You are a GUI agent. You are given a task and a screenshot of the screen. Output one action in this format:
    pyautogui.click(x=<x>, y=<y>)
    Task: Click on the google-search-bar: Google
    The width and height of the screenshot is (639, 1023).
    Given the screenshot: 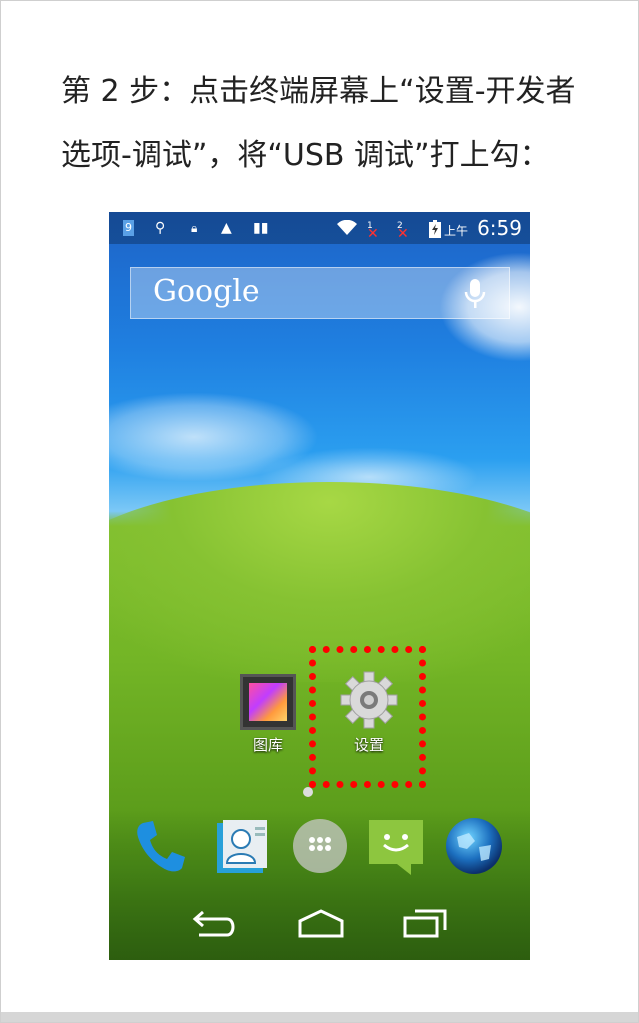 What is the action you would take?
    pyautogui.click(x=320, y=293)
    